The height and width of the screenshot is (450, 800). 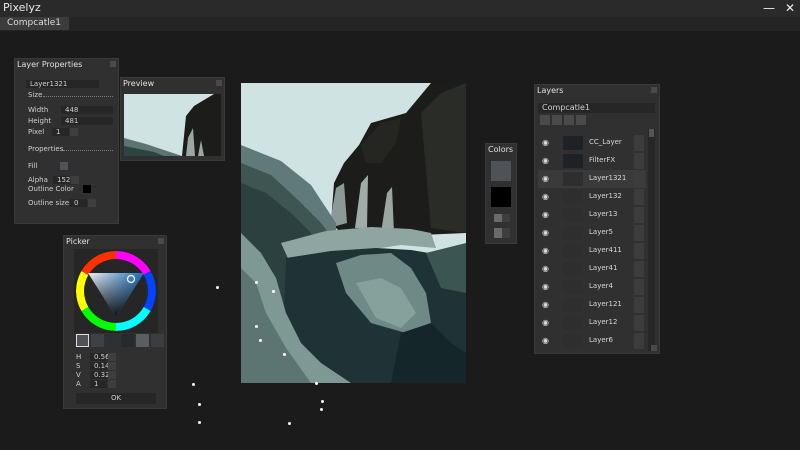 What do you see at coordinates (592, 287) in the screenshot?
I see `layer-row: ◉ Layer4` at bounding box center [592, 287].